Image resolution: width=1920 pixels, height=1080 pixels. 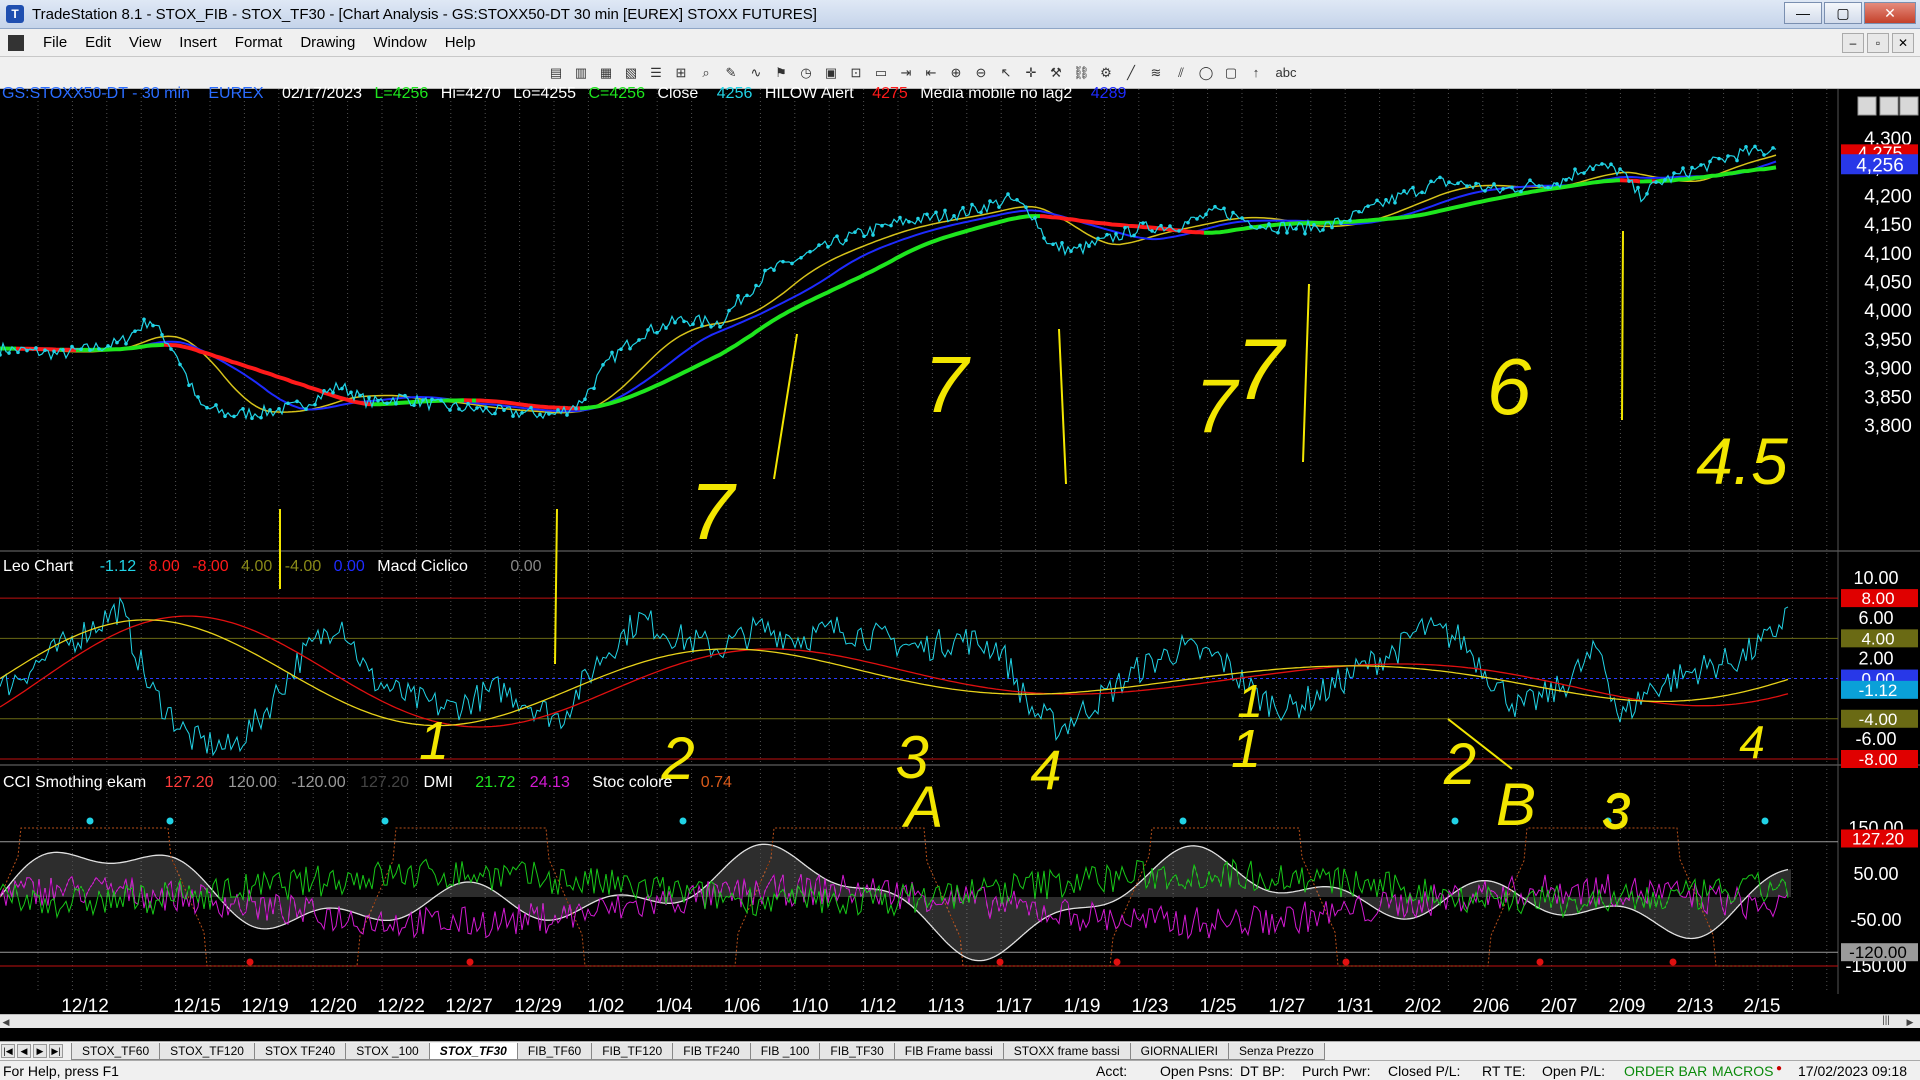 What do you see at coordinates (1886, 1021) in the screenshot?
I see `scroll-thumb-icon: |||` at bounding box center [1886, 1021].